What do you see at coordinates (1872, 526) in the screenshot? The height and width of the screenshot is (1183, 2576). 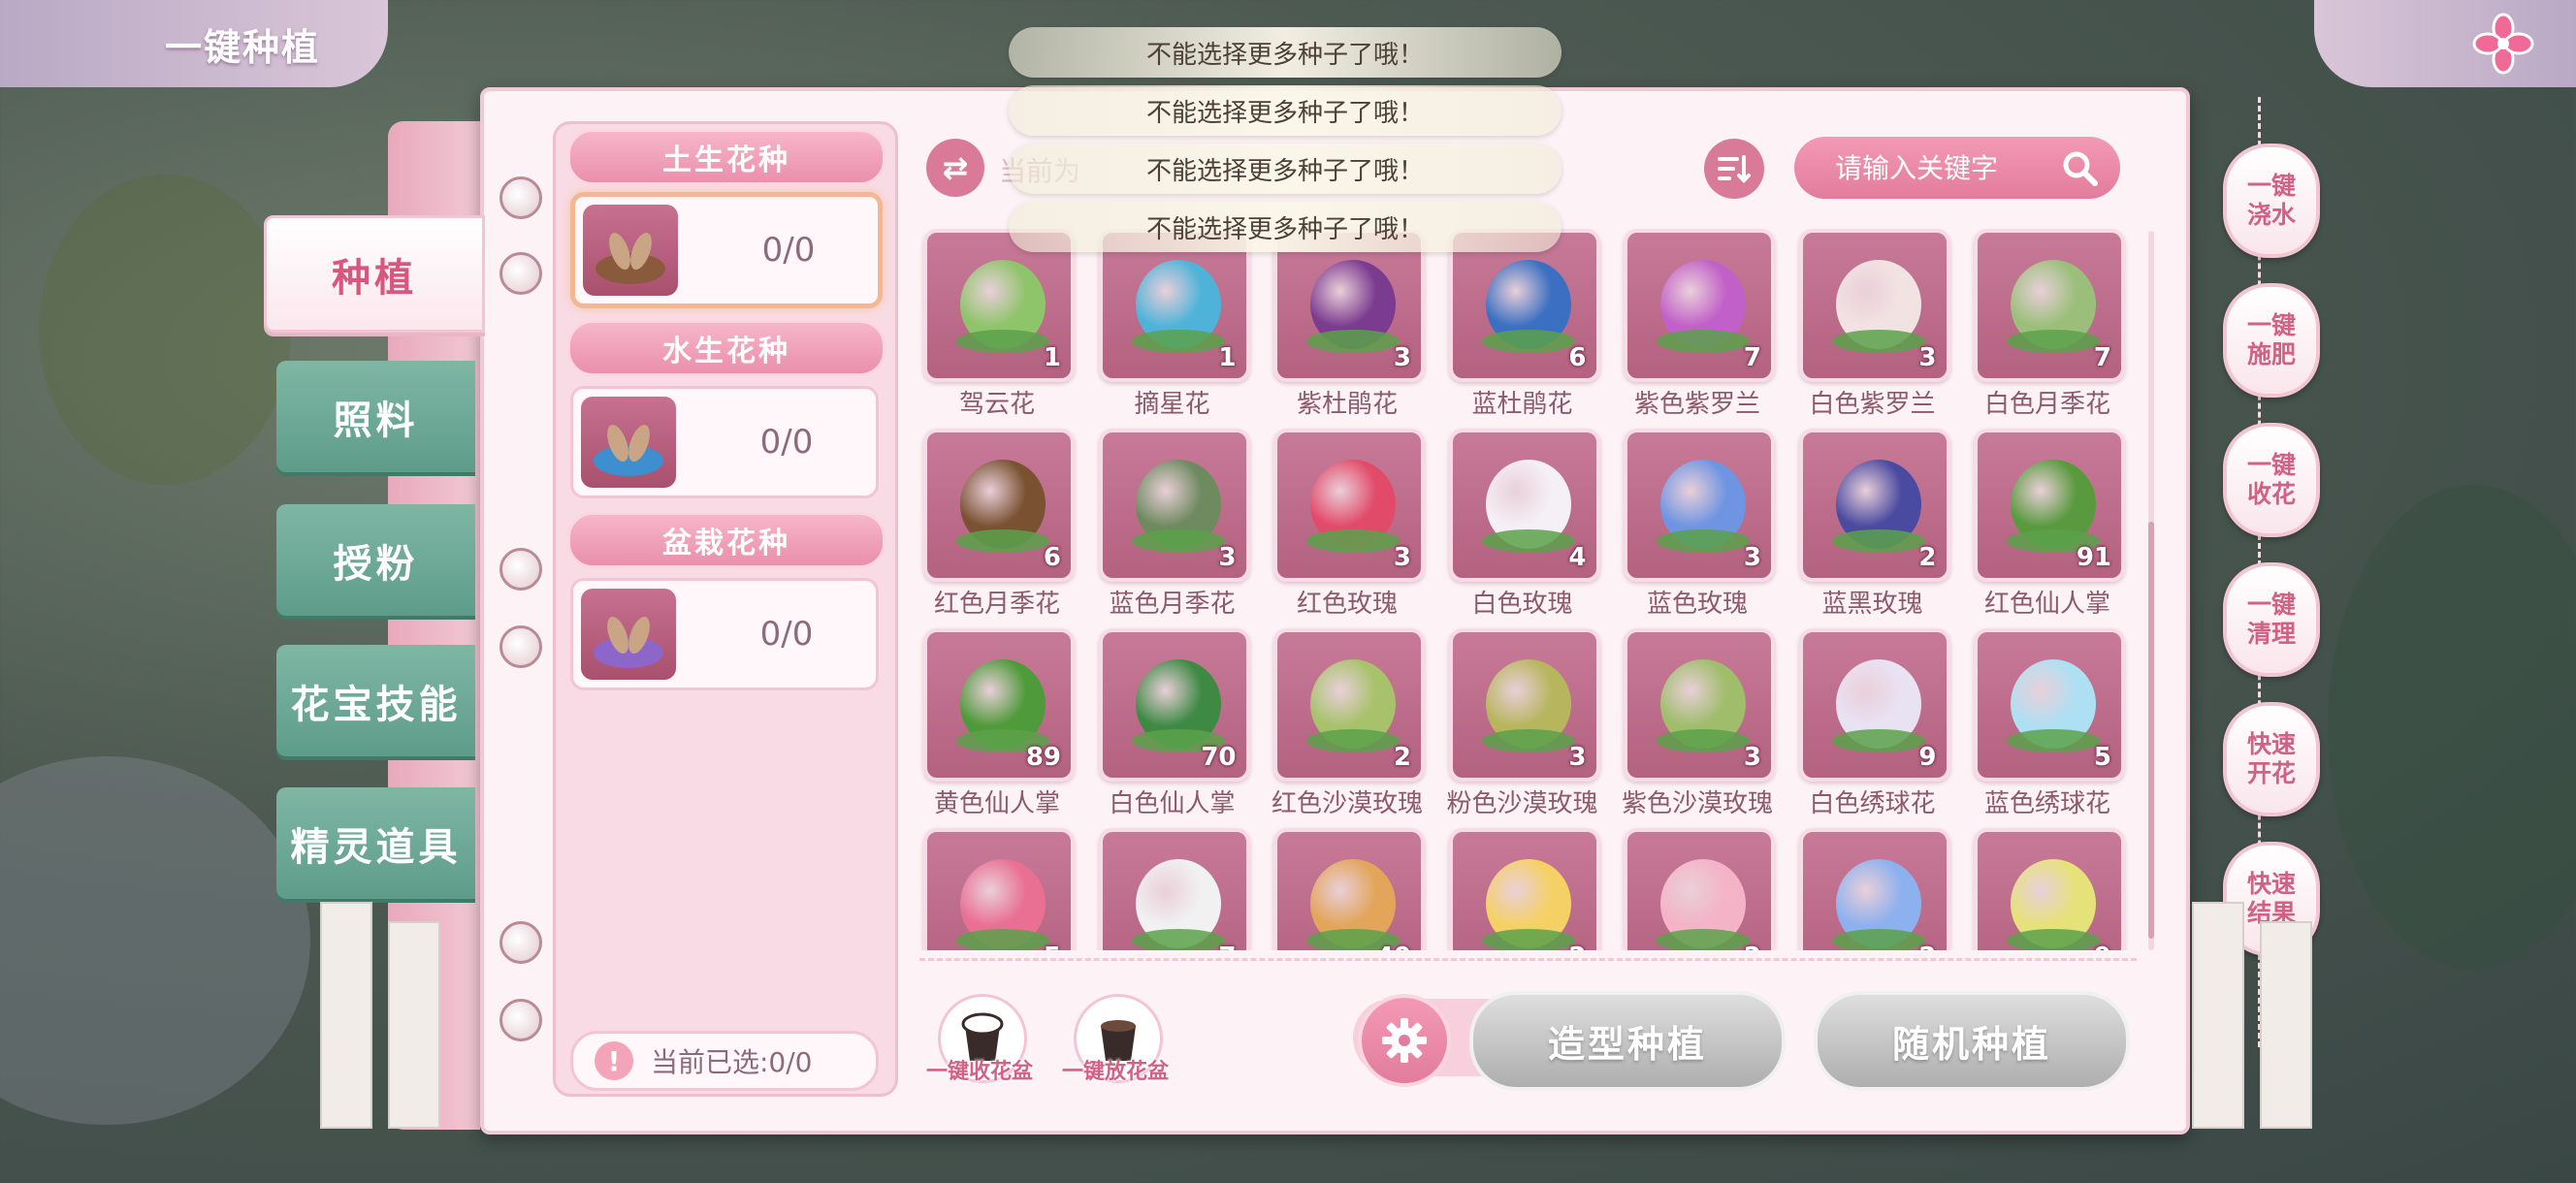 I see `seed-card: 2 蓝黑玫瑰` at bounding box center [1872, 526].